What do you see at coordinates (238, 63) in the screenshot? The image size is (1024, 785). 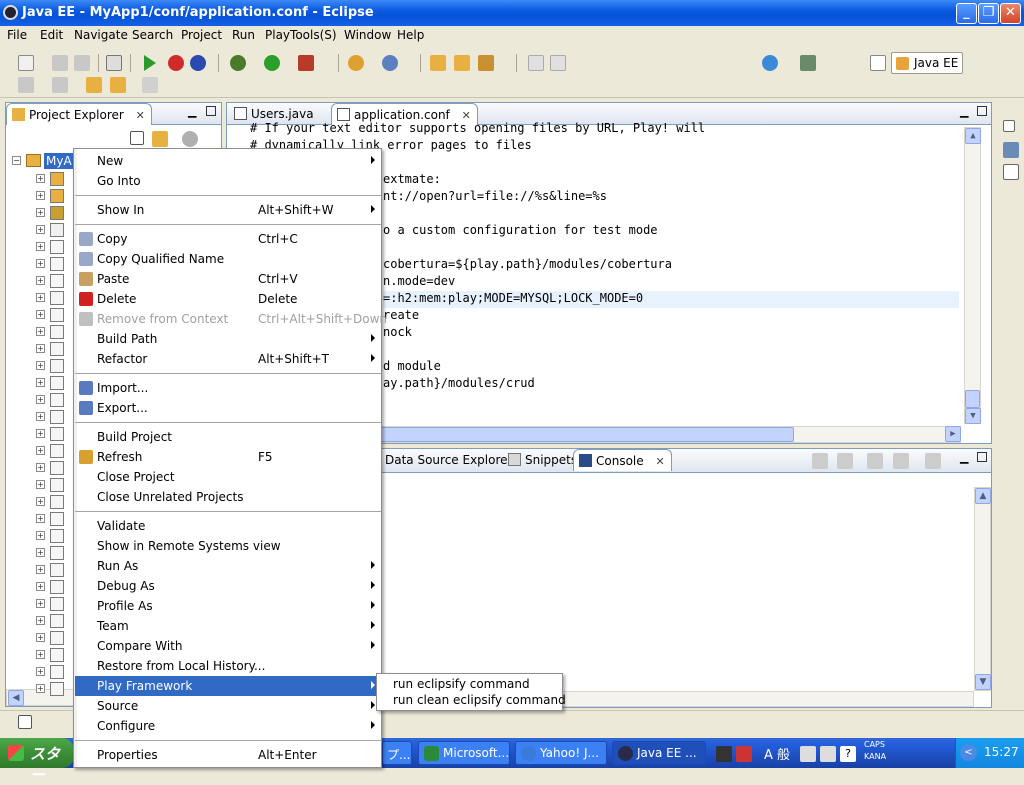 I see `debug-icon` at bounding box center [238, 63].